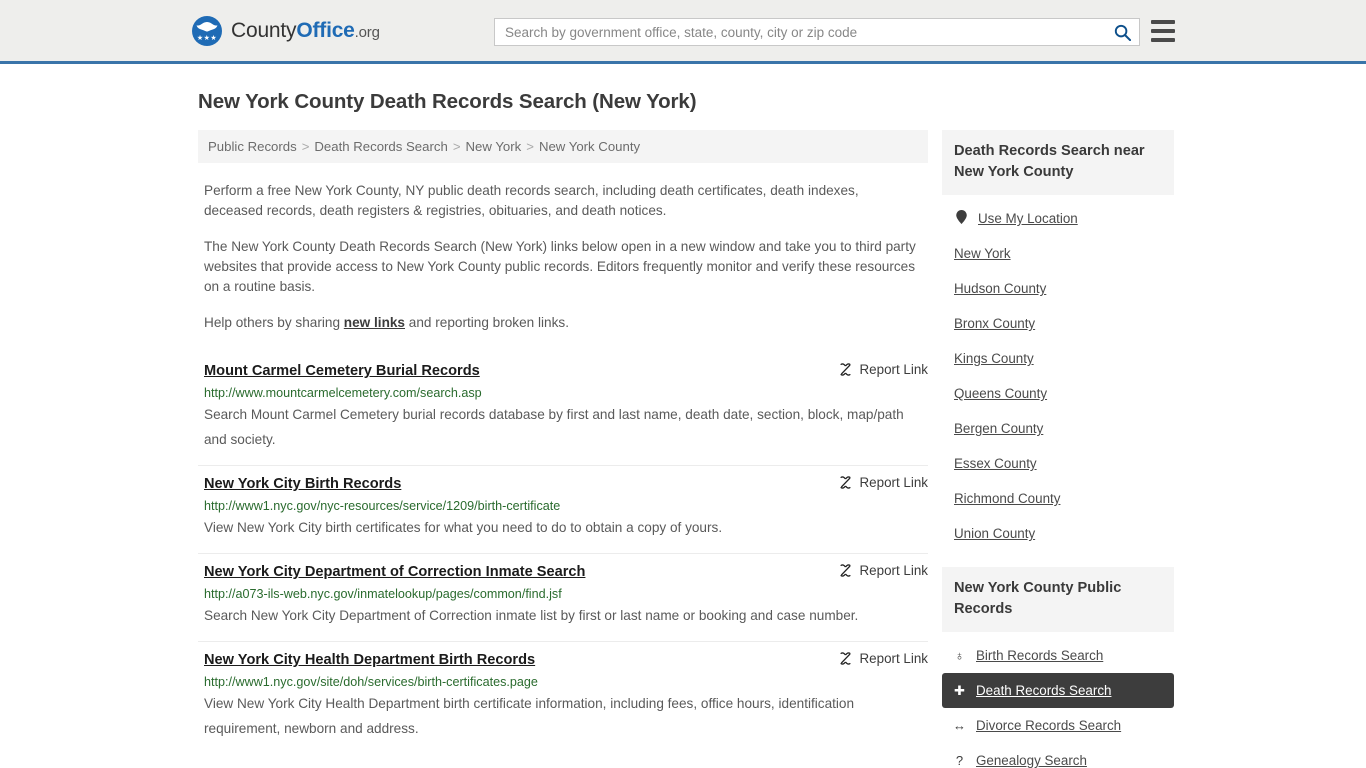 The width and height of the screenshot is (1366, 768). Describe the element at coordinates (1040, 655) in the screenshot. I see `sidebar-item-label: Birth Records Search` at that location.